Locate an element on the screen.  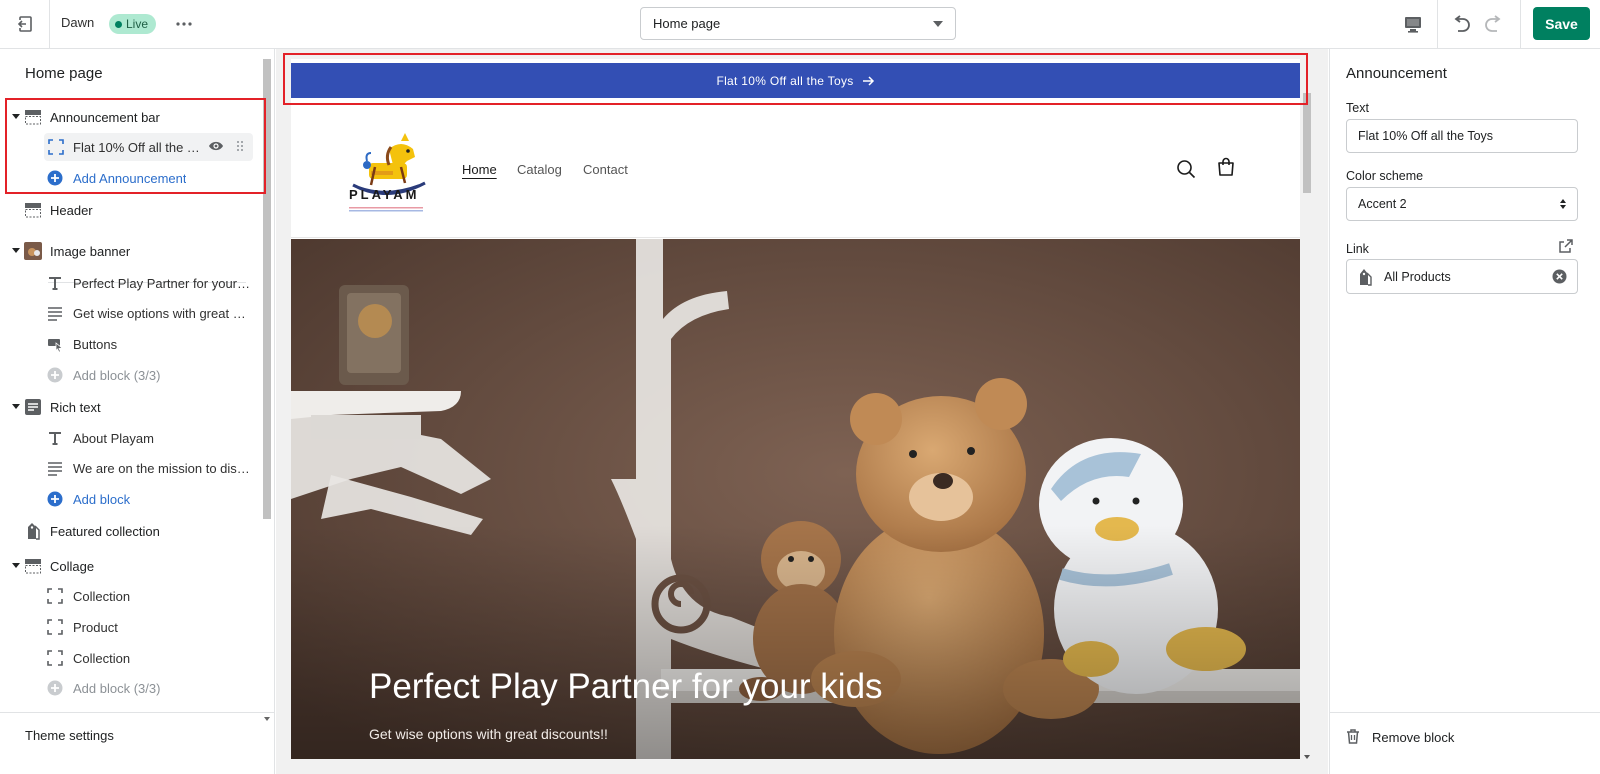
remove-block-label: Remove block is located at coordinates (1413, 737).